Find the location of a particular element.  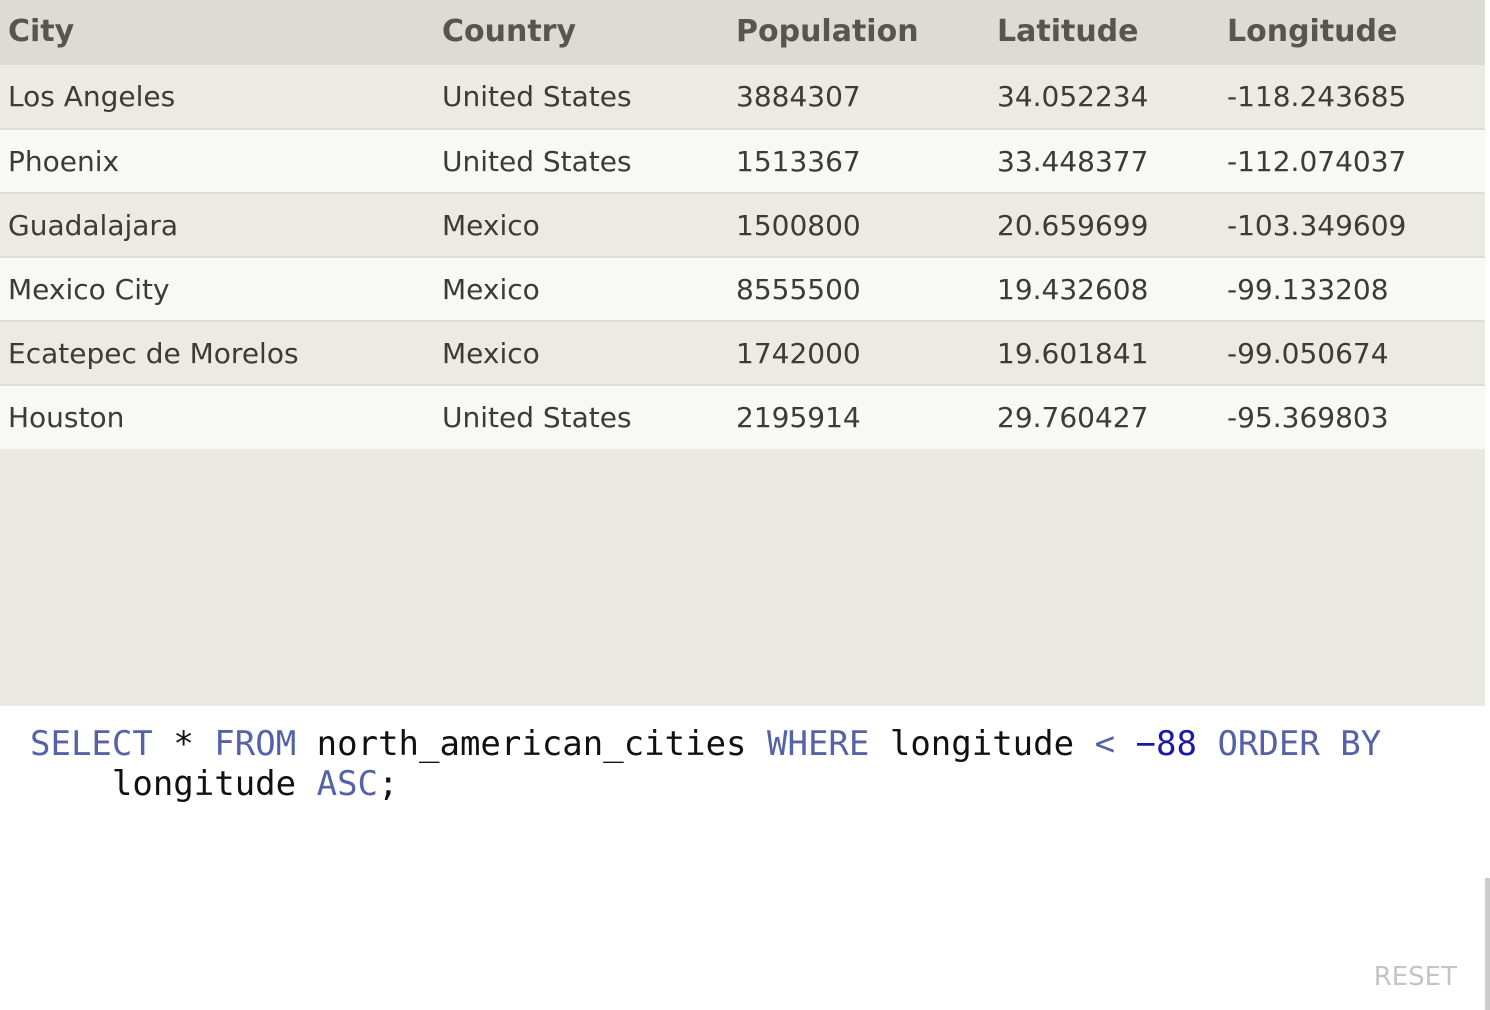

sql-number: −88 is located at coordinates (1166, 744).